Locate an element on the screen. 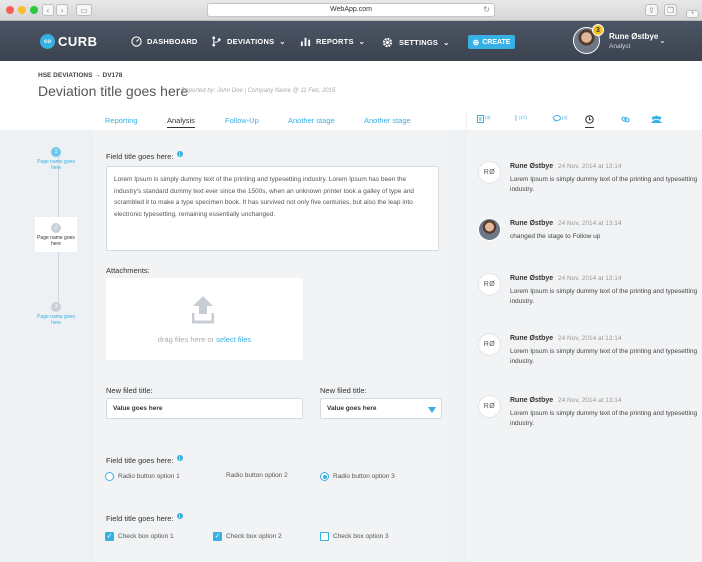 The image size is (702, 562). step-1: 1 Page name goes here is located at coordinates (56, 159).